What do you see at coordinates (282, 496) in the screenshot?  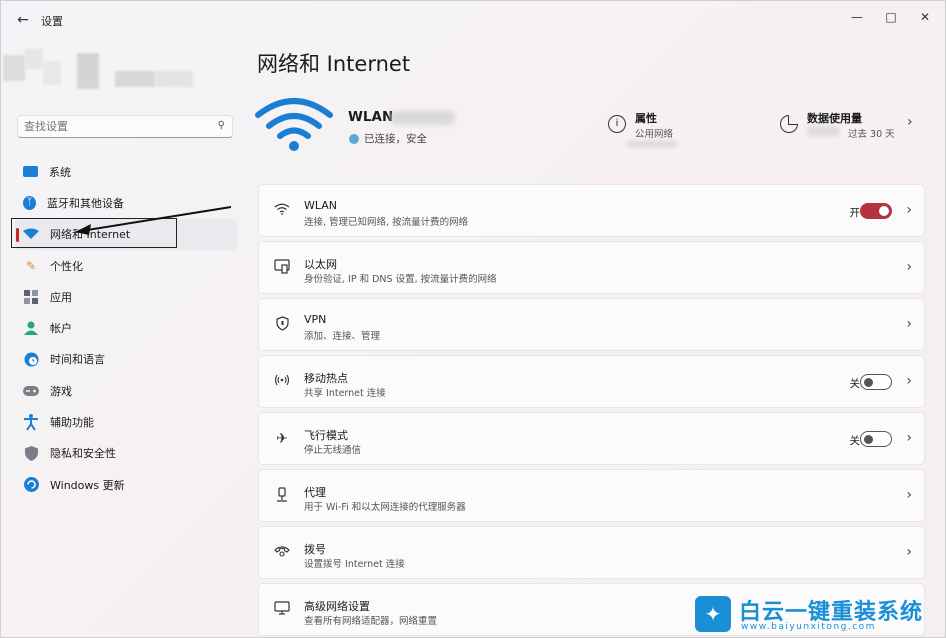 I see `proxy-icon` at bounding box center [282, 496].